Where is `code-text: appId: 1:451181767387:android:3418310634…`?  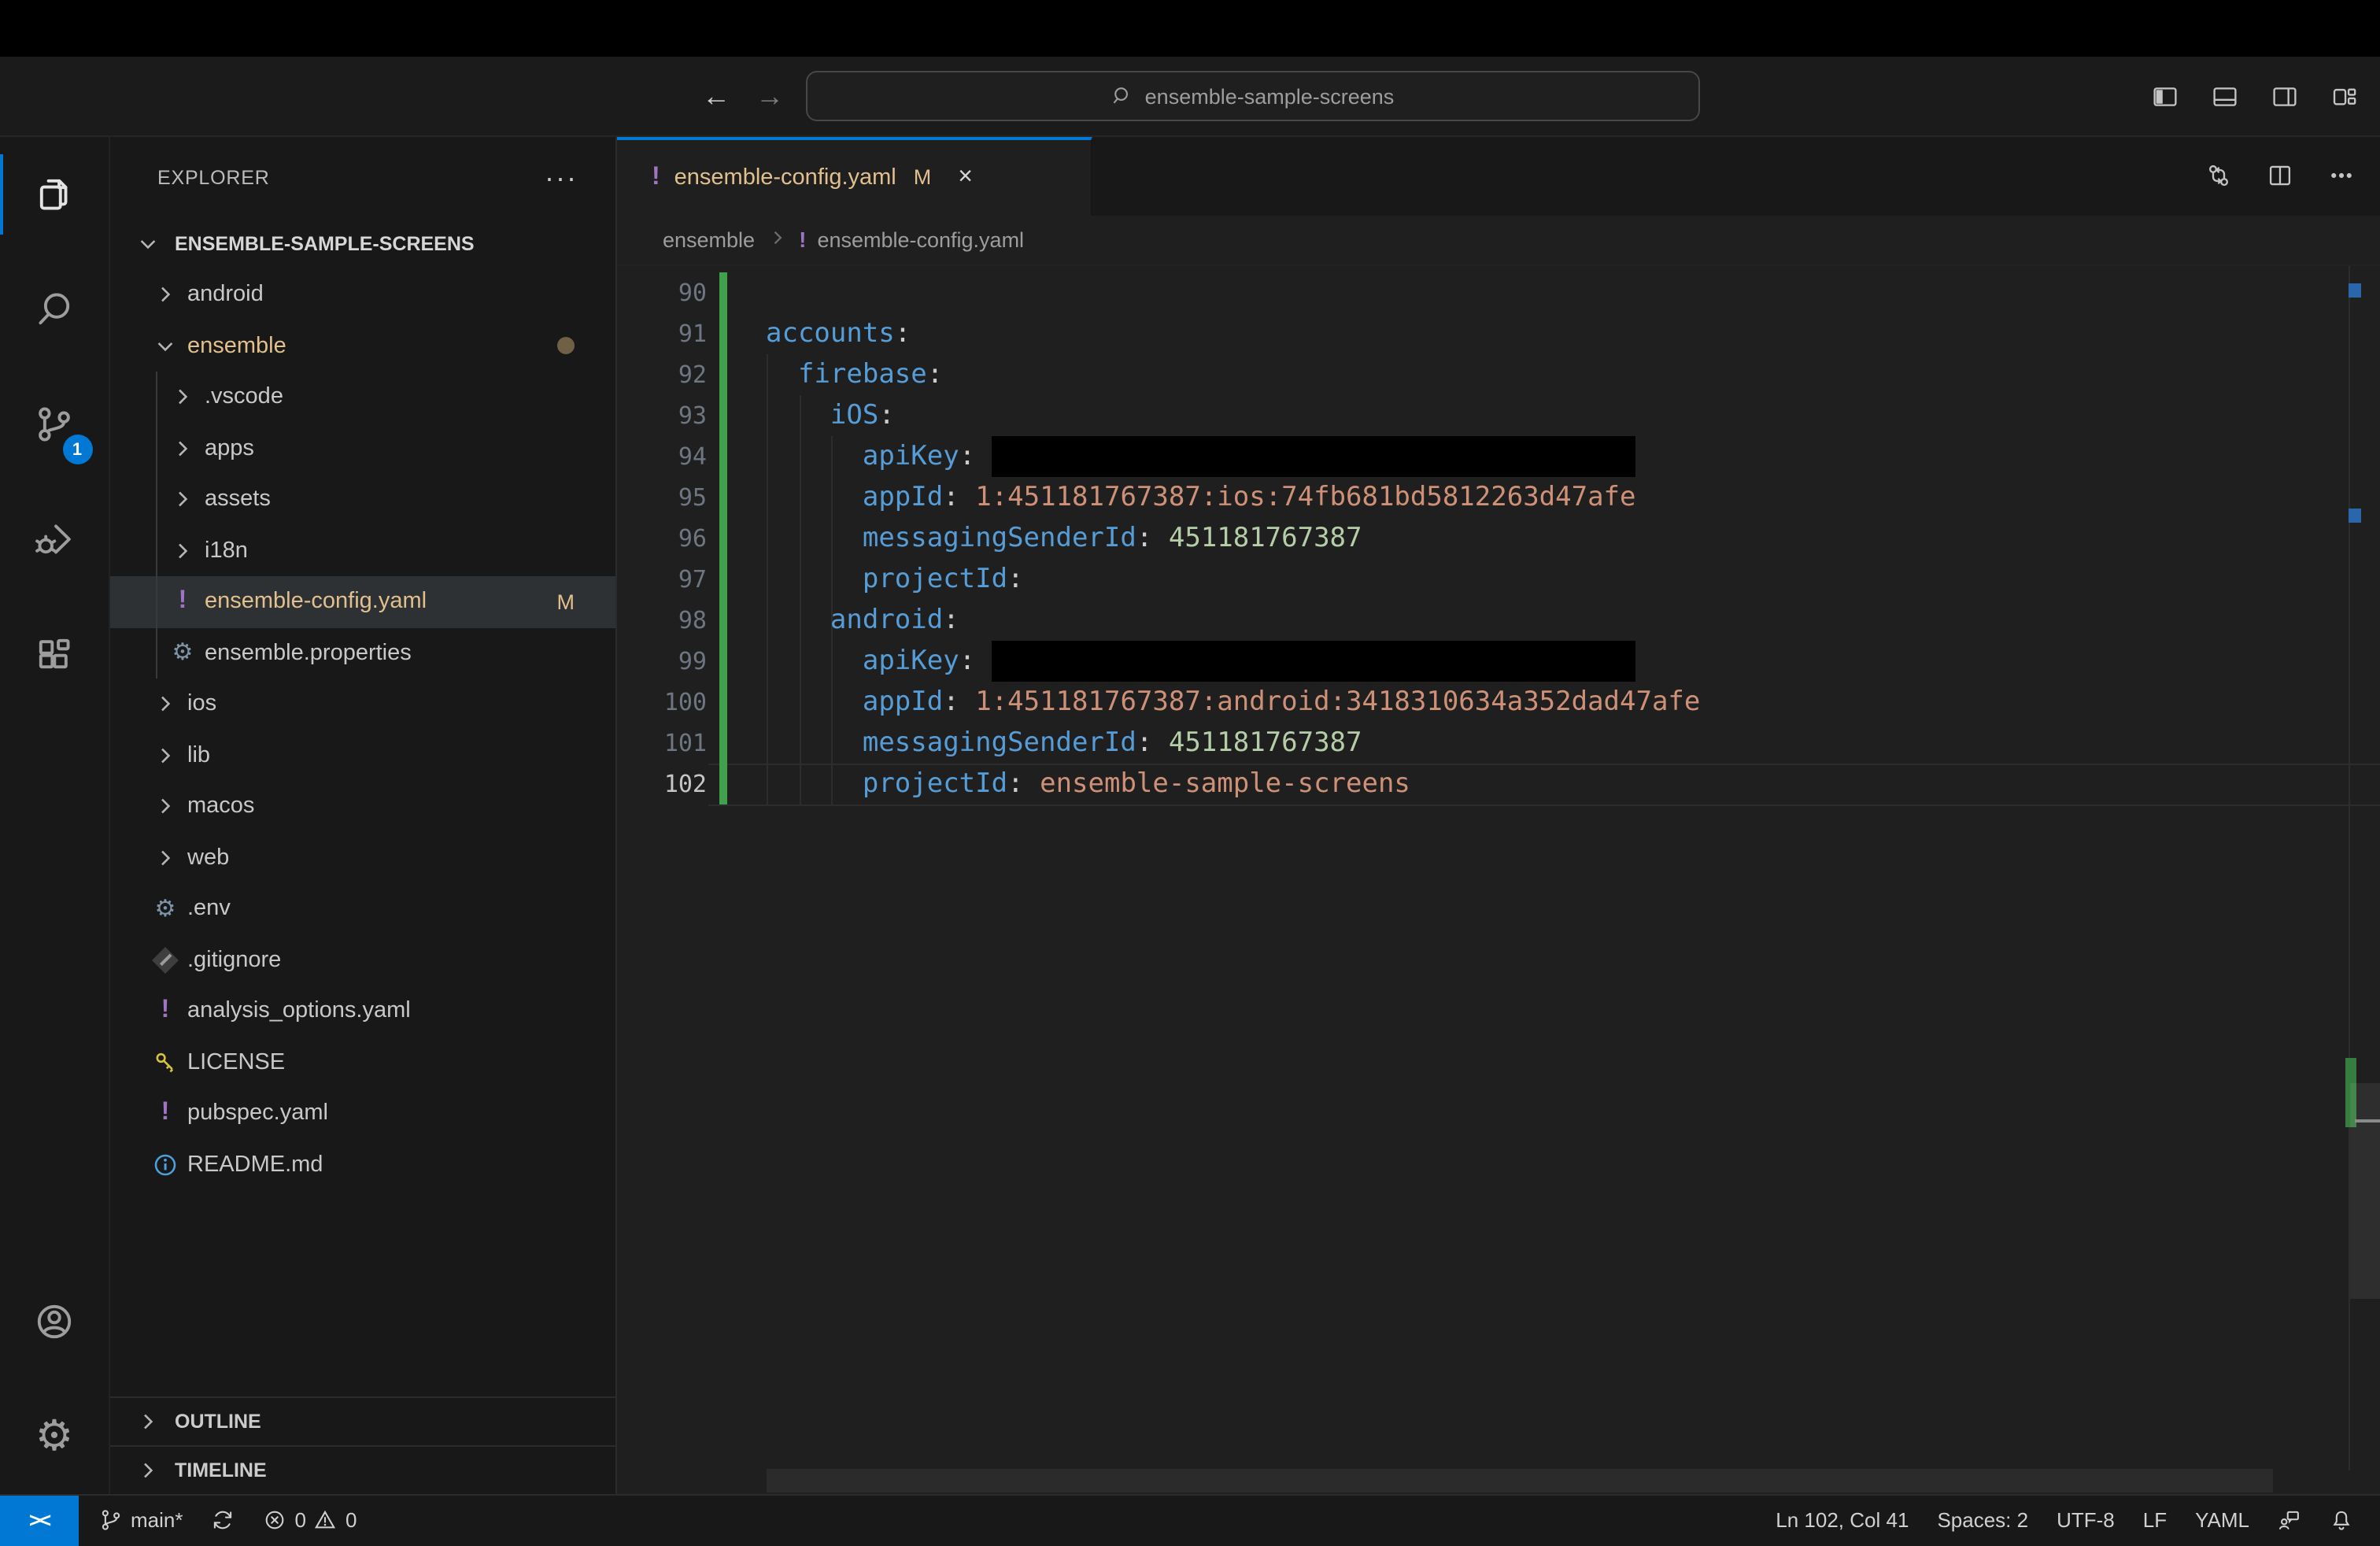
code-text: appId: 1:451181767387:android:3418310634… is located at coordinates (1281, 701).